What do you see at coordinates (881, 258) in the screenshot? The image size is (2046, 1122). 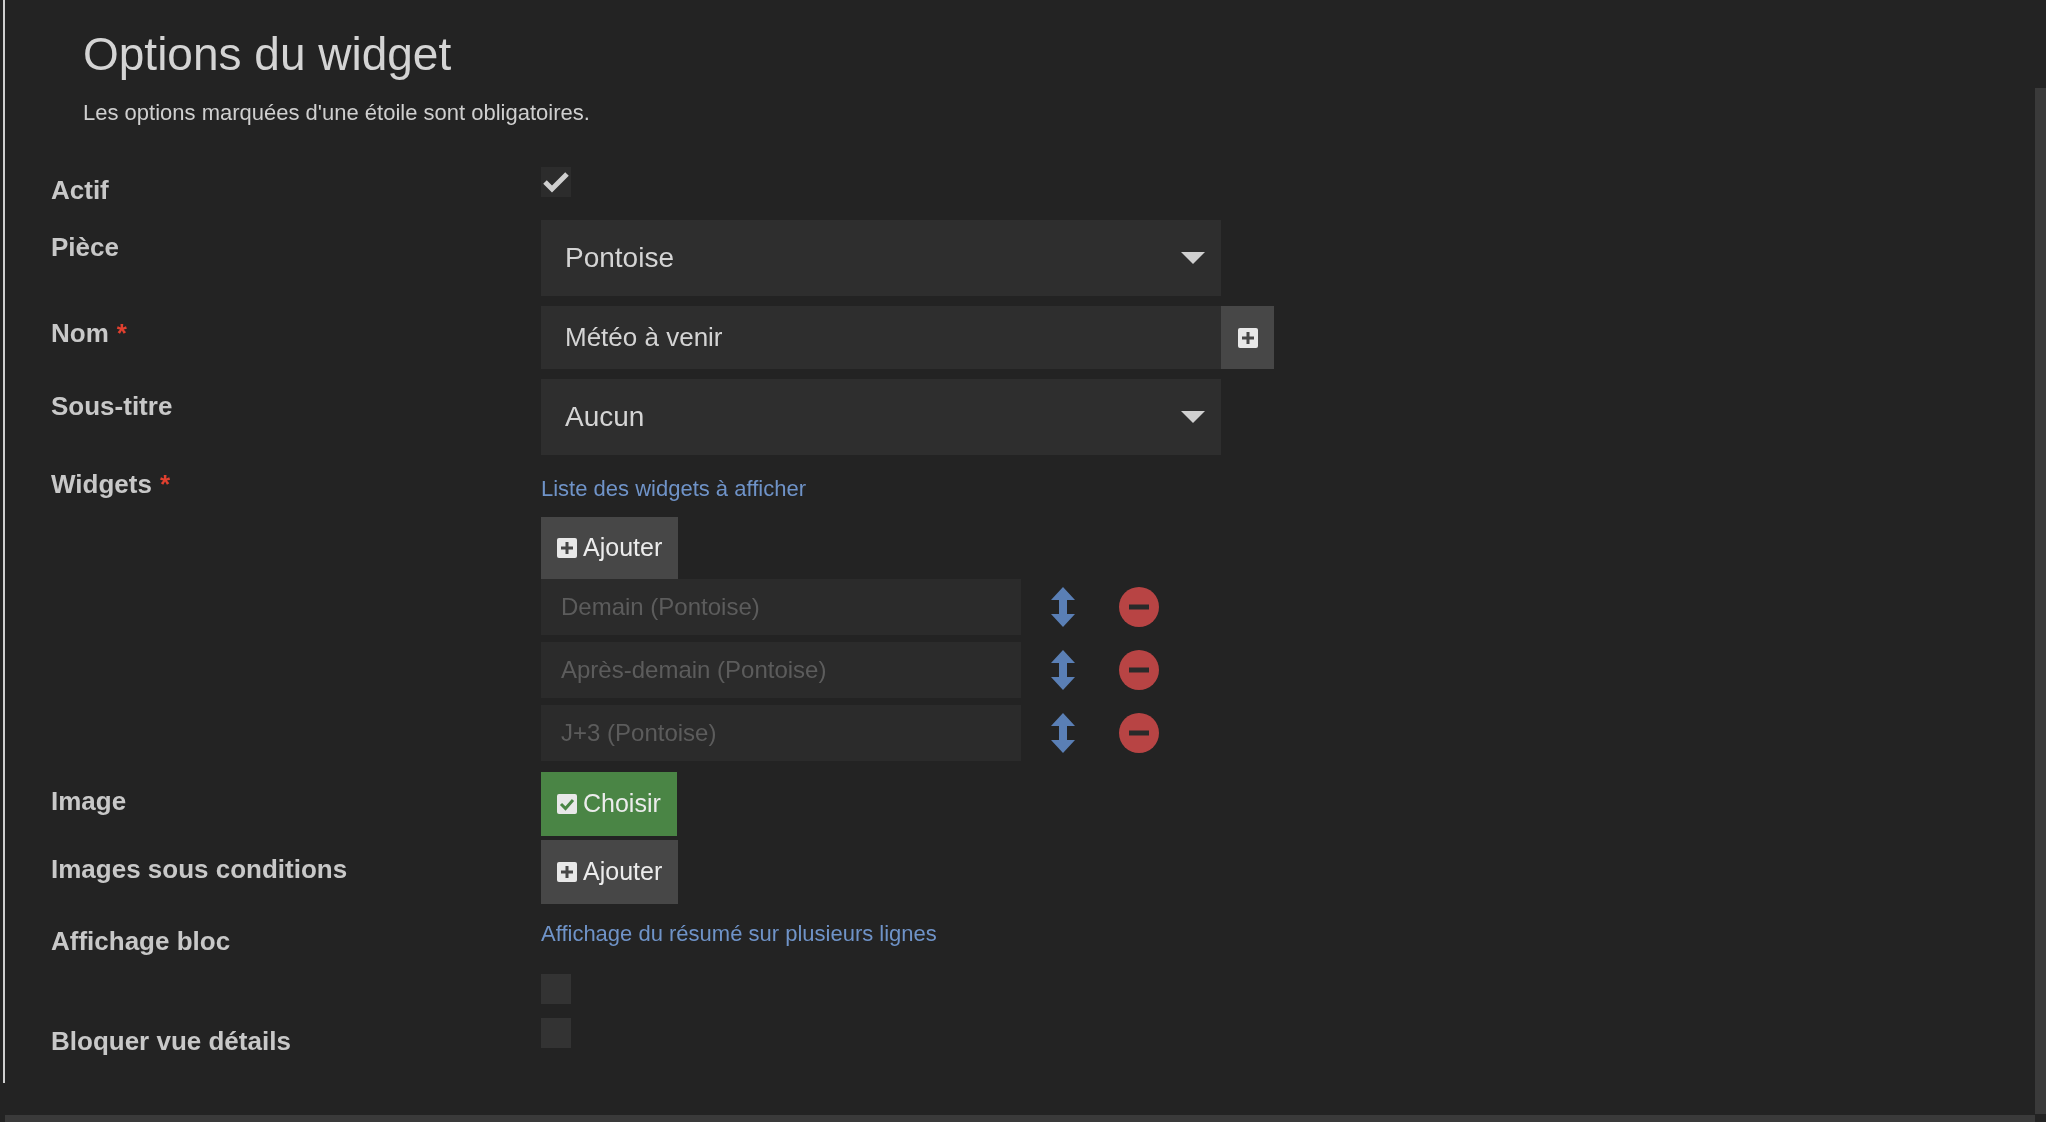 I see `dropdown: Pontoise` at bounding box center [881, 258].